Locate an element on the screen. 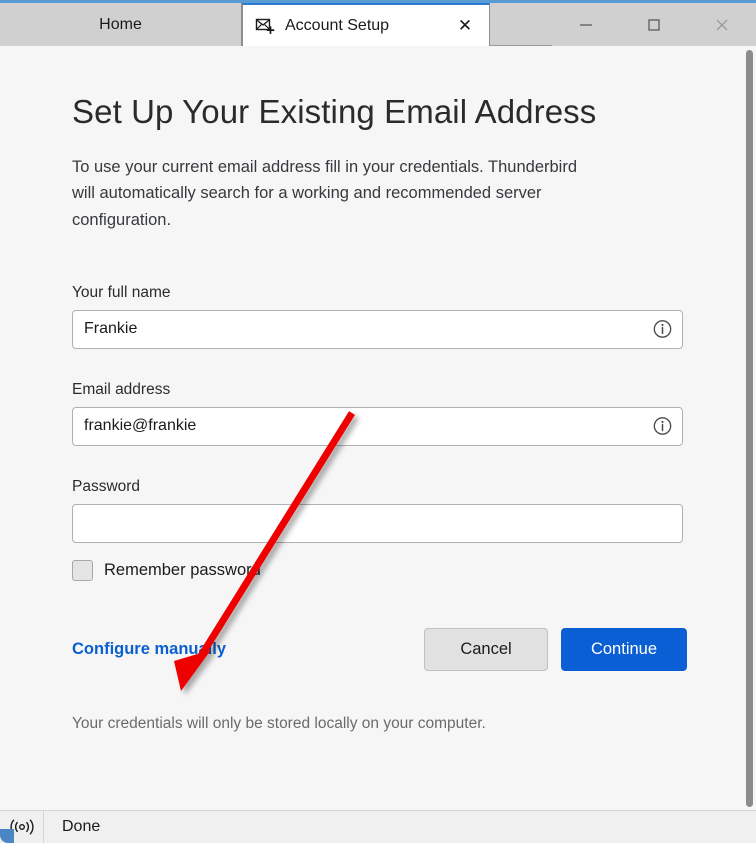 Image resolution: width=756 pixels, height=843 pixels. field-full-name: Your full name is located at coordinates (378, 316).